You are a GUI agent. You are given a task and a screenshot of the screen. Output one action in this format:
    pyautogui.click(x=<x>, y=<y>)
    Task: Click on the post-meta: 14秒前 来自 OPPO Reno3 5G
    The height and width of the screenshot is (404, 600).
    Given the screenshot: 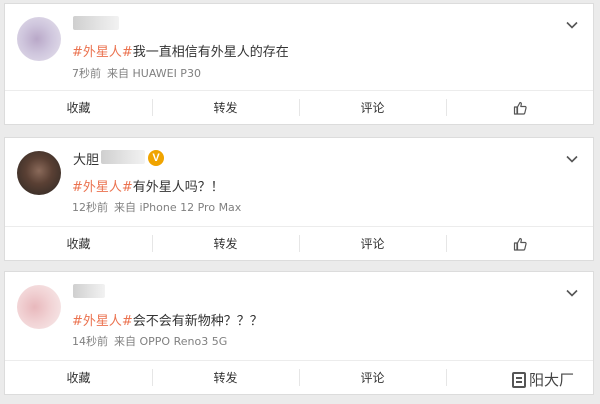 What is the action you would take?
    pyautogui.click(x=149, y=341)
    